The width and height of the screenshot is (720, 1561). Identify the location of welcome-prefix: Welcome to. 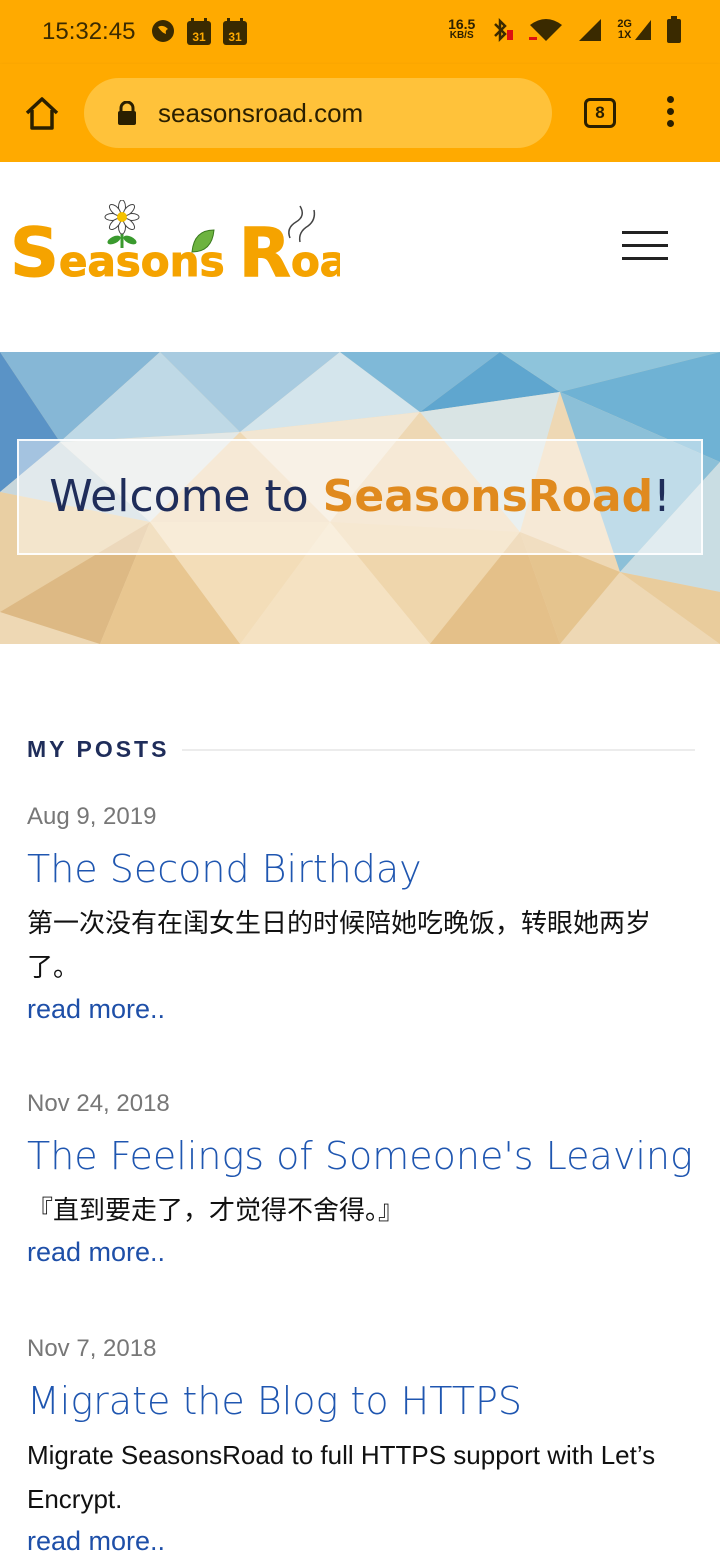
(186, 496).